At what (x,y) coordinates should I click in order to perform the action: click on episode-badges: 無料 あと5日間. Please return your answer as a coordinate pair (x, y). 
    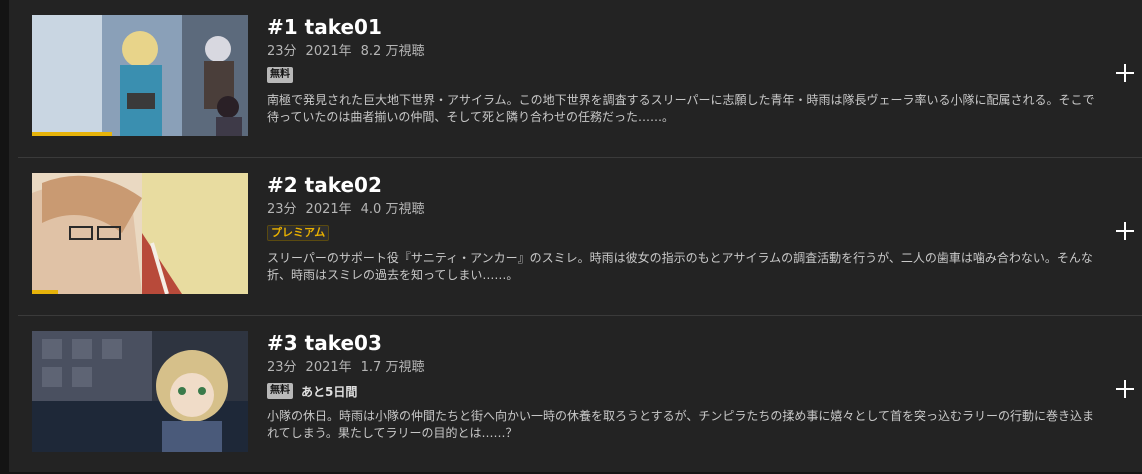
    Looking at the image, I should click on (682, 391).